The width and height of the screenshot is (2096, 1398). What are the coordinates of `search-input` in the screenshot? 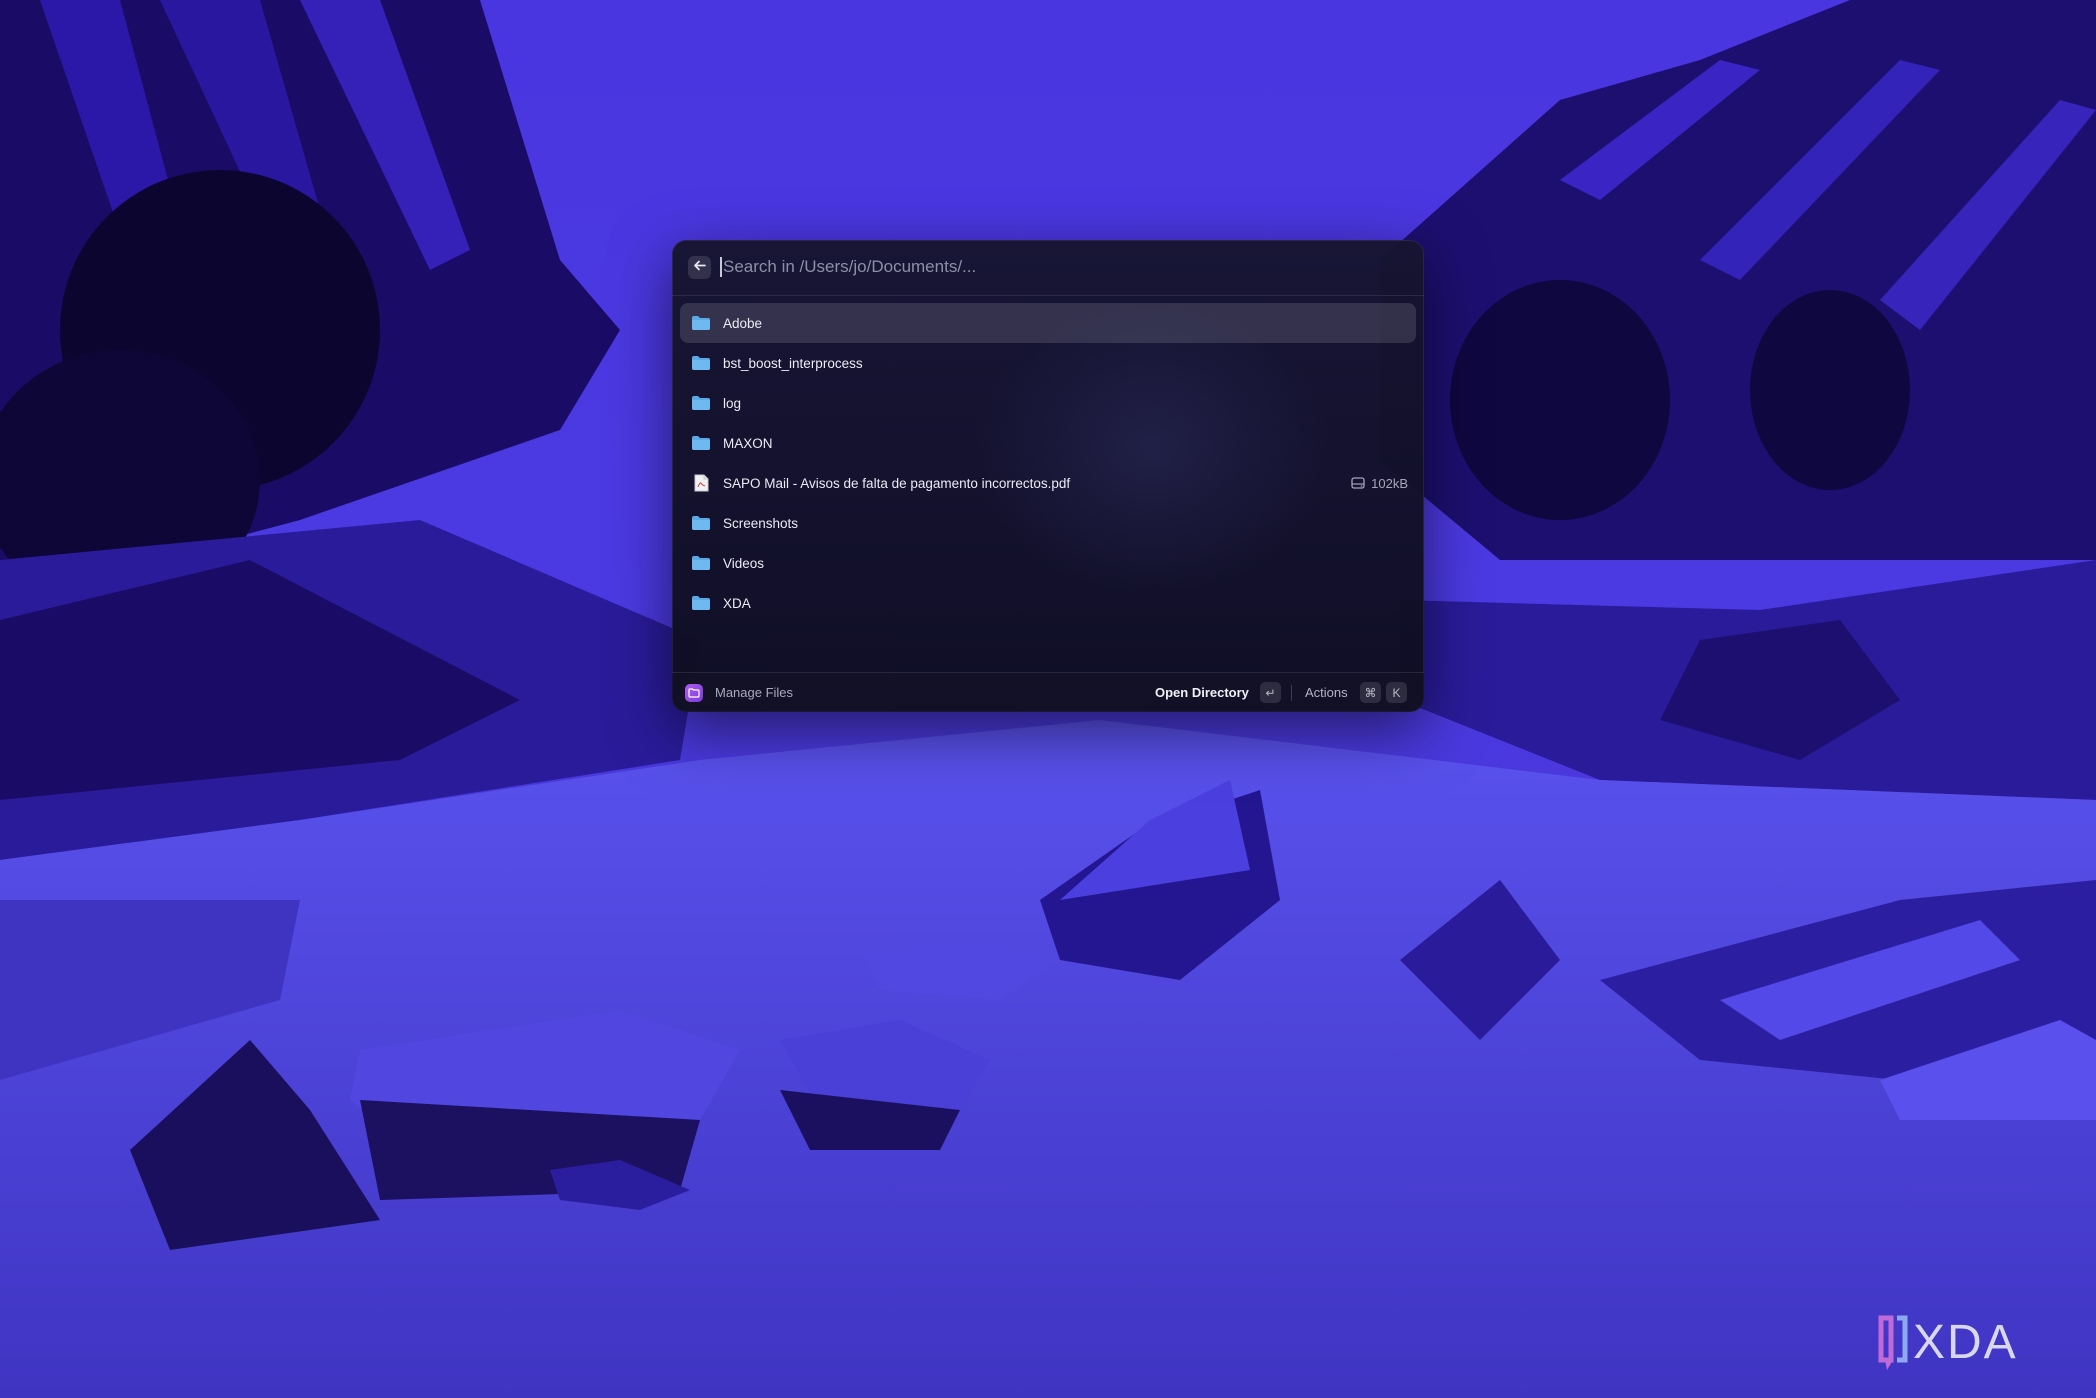 It's located at (1061, 267).